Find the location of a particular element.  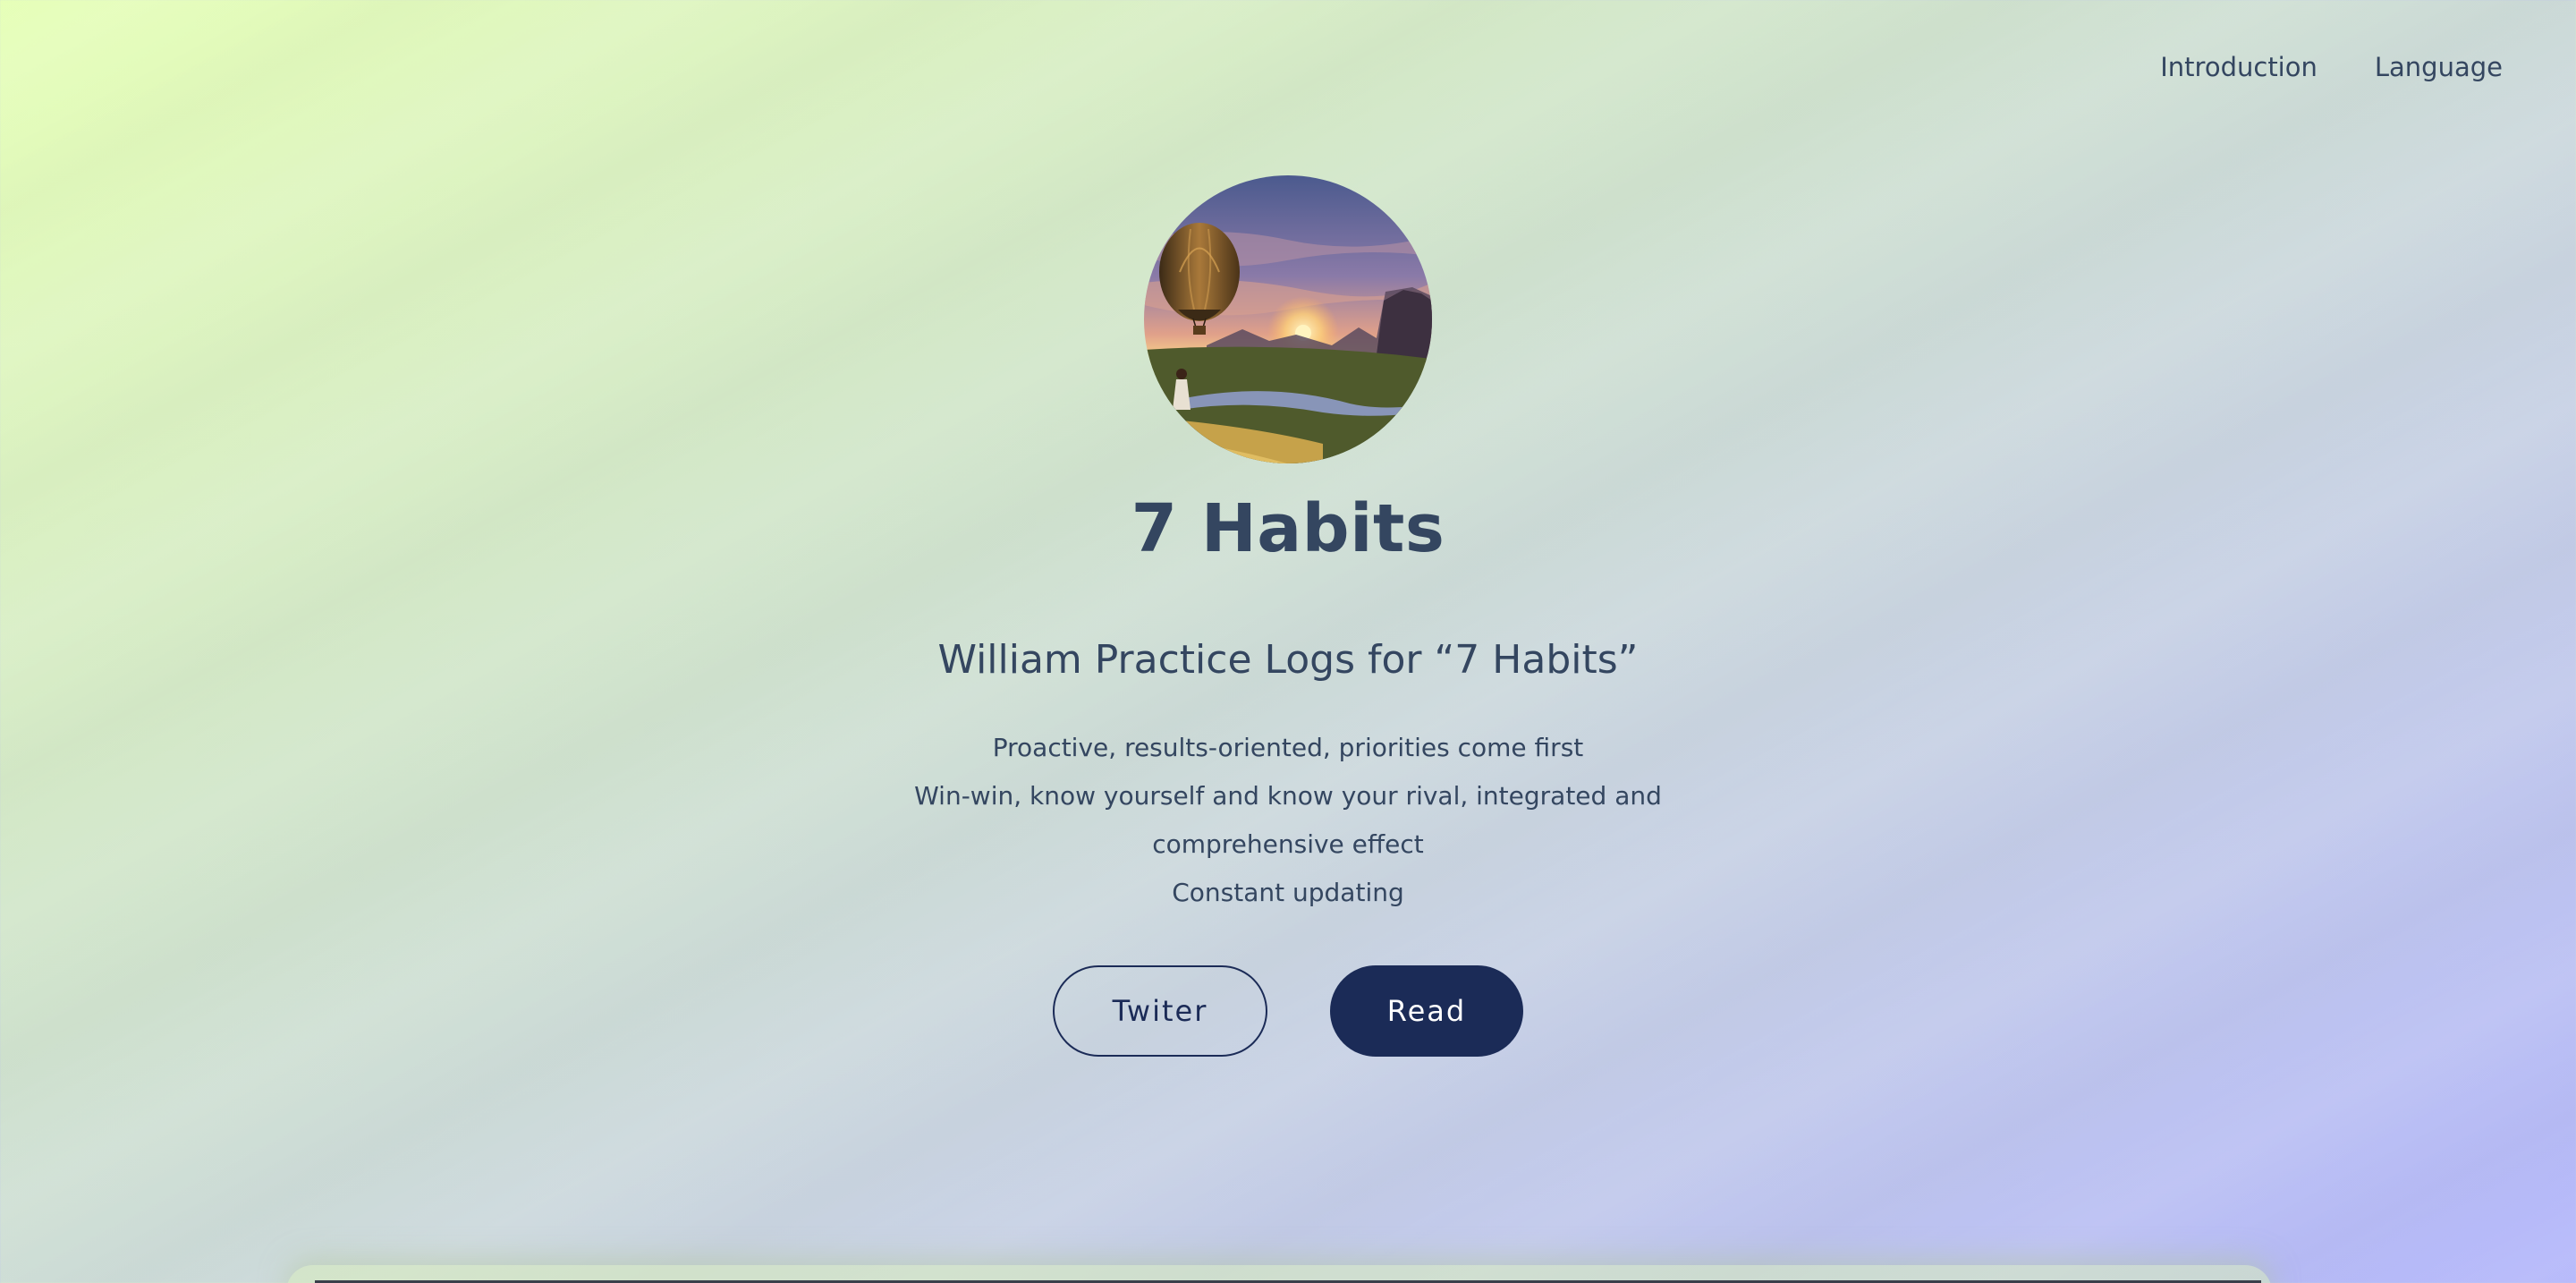

action-buttons: Twiter Read is located at coordinates (1288, 1011).